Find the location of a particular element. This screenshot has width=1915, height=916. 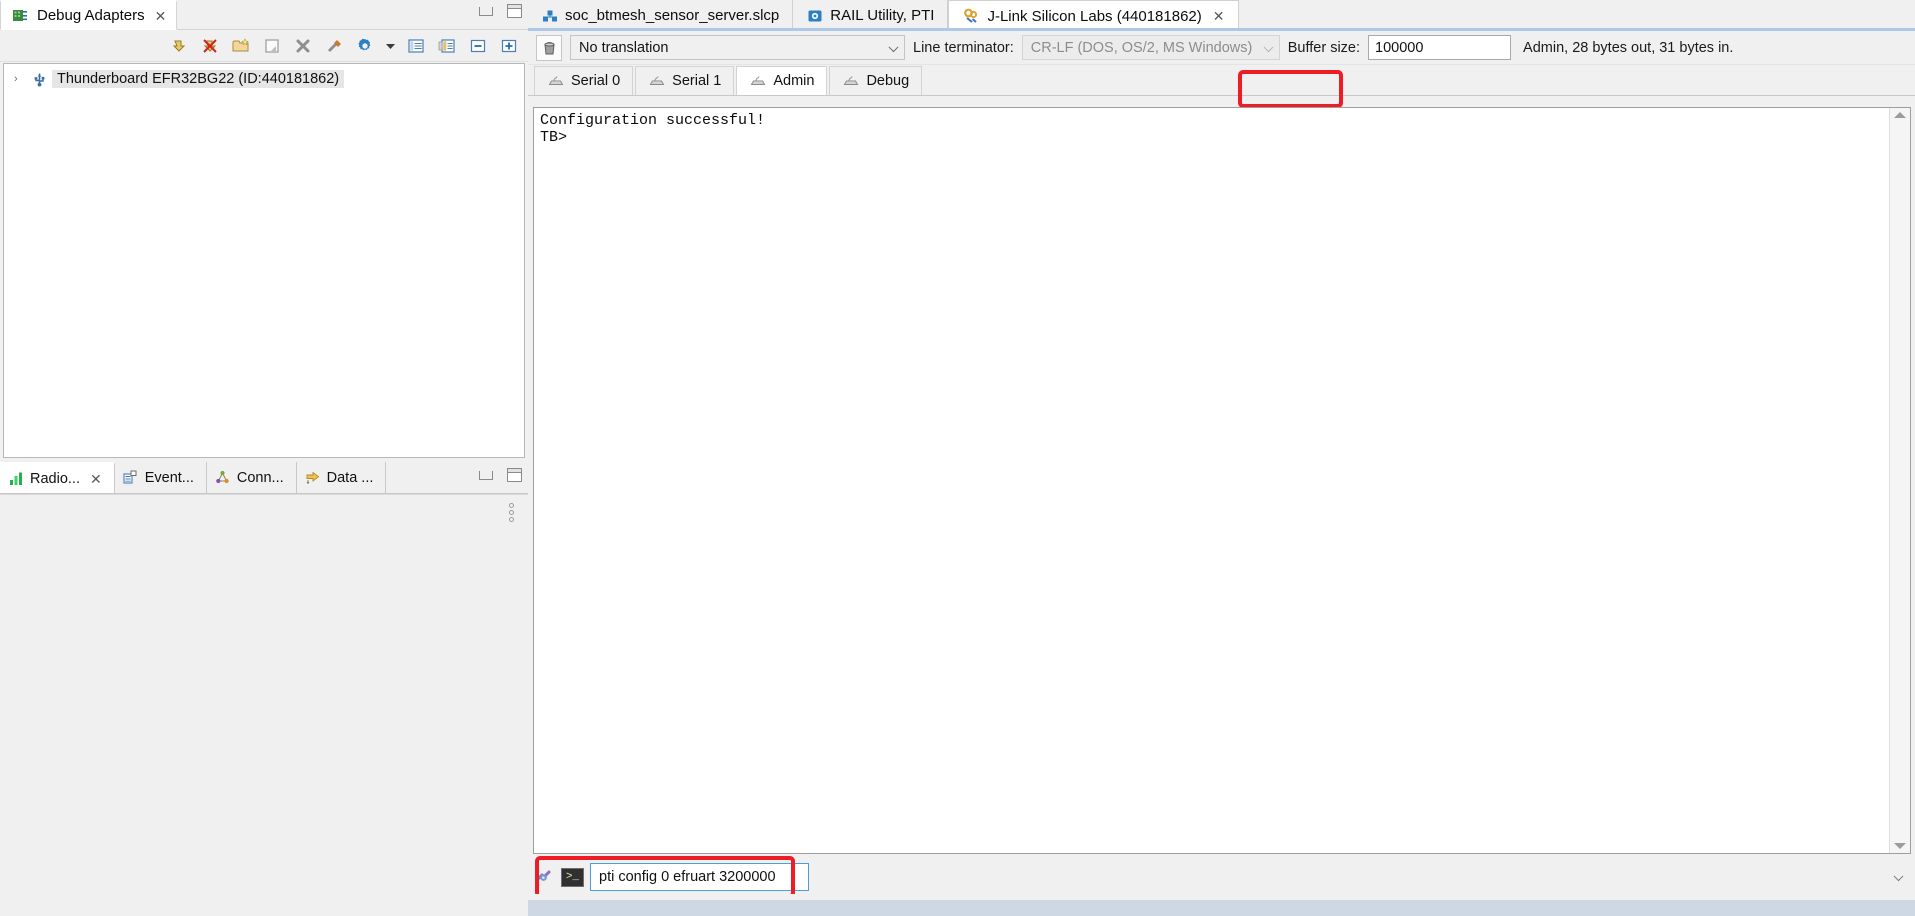

line-terminator-value: CR-LF (DOS, OS/2, MS Windows) is located at coordinates (1141, 47).